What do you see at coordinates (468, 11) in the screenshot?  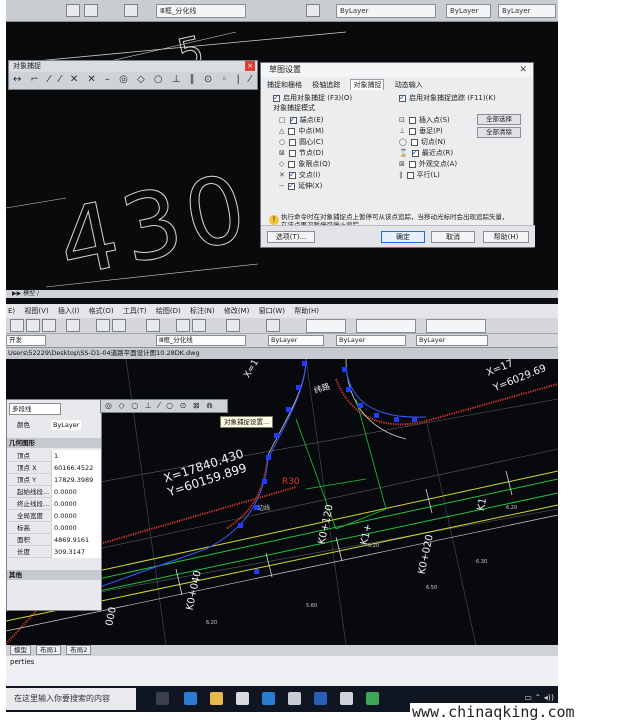 I see `lineweight-dropdown: ByLayer` at bounding box center [468, 11].